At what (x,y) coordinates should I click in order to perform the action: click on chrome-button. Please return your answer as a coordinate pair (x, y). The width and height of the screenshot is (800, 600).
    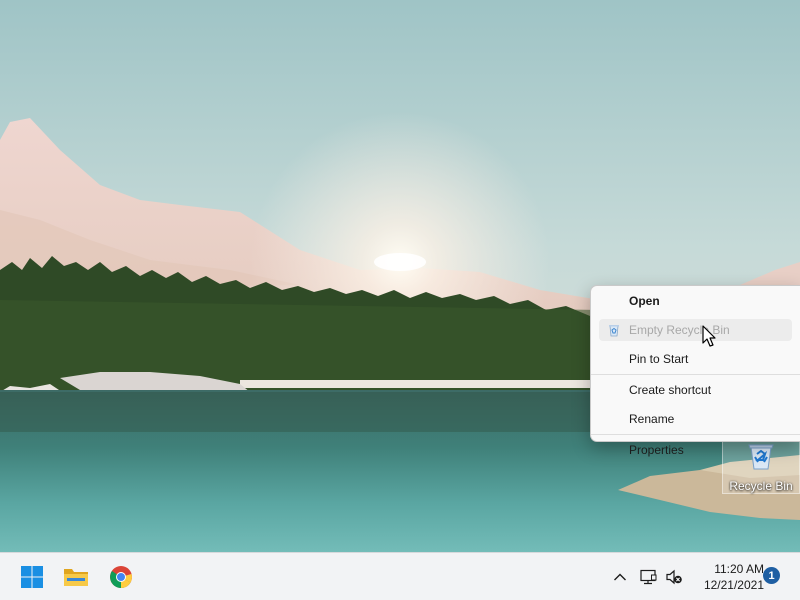
    Looking at the image, I should click on (121, 577).